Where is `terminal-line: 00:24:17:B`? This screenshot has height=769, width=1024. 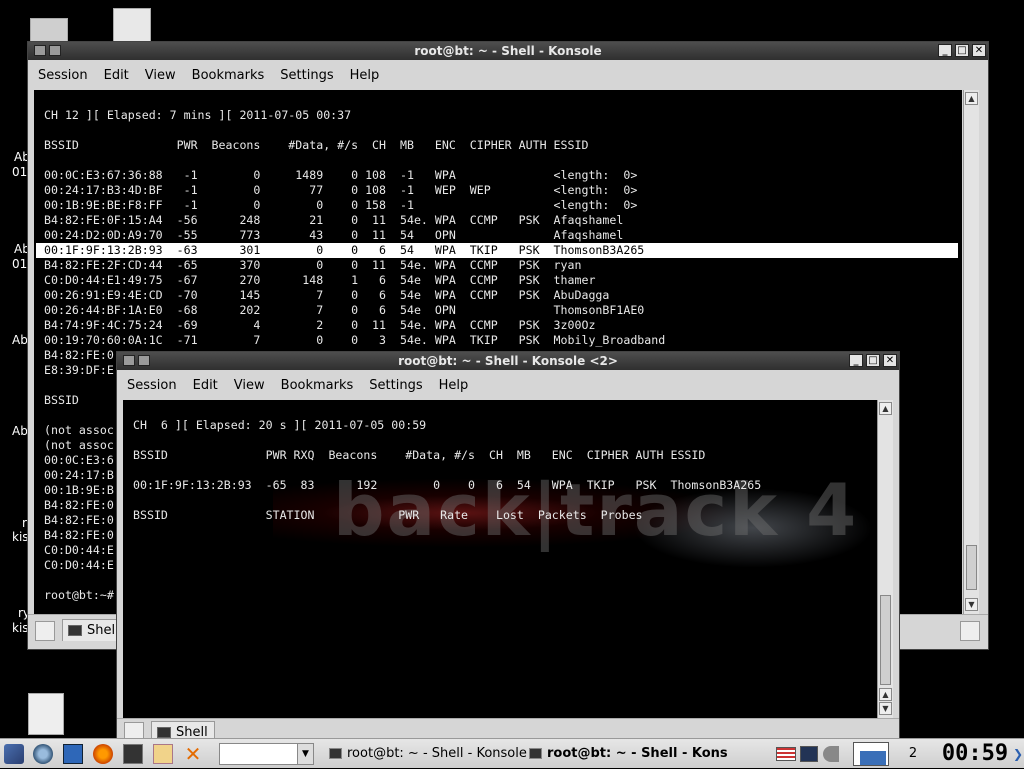
terminal-line: 00:24:17:B is located at coordinates (79, 475).